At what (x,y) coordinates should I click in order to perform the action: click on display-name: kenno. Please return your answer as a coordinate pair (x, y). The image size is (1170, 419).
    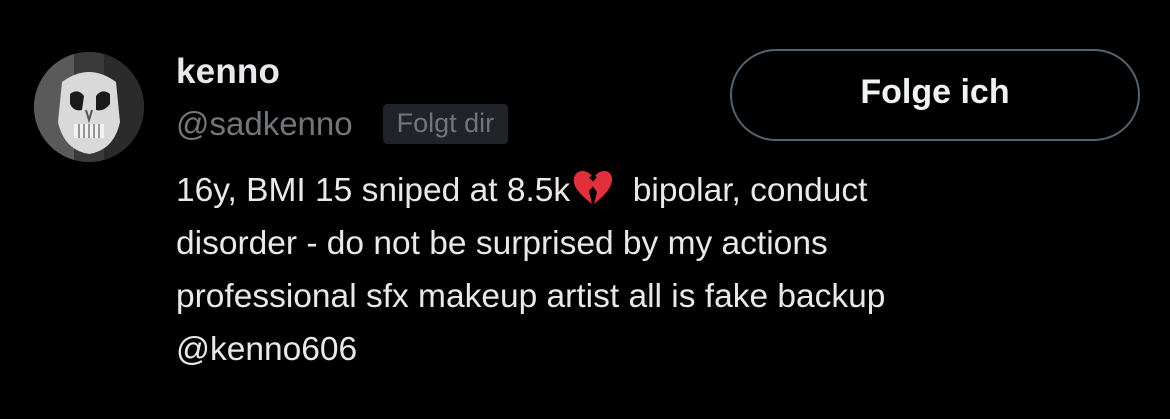
    Looking at the image, I should click on (228, 71).